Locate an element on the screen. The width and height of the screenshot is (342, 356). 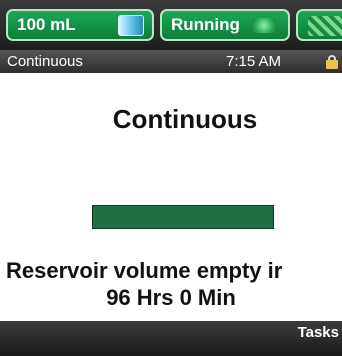
mode-label: Continuous is located at coordinates (45, 61).